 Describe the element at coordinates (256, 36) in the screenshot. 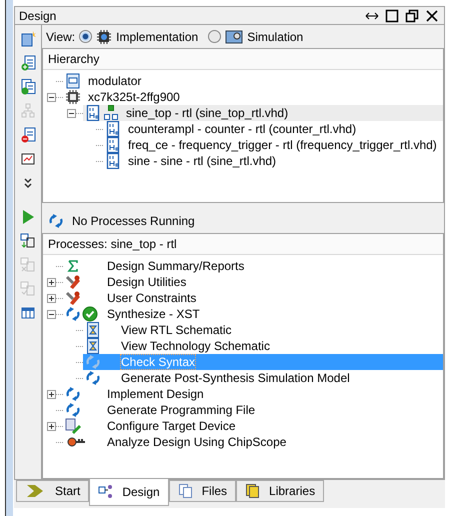

I see `view-radio: Simulation` at that location.